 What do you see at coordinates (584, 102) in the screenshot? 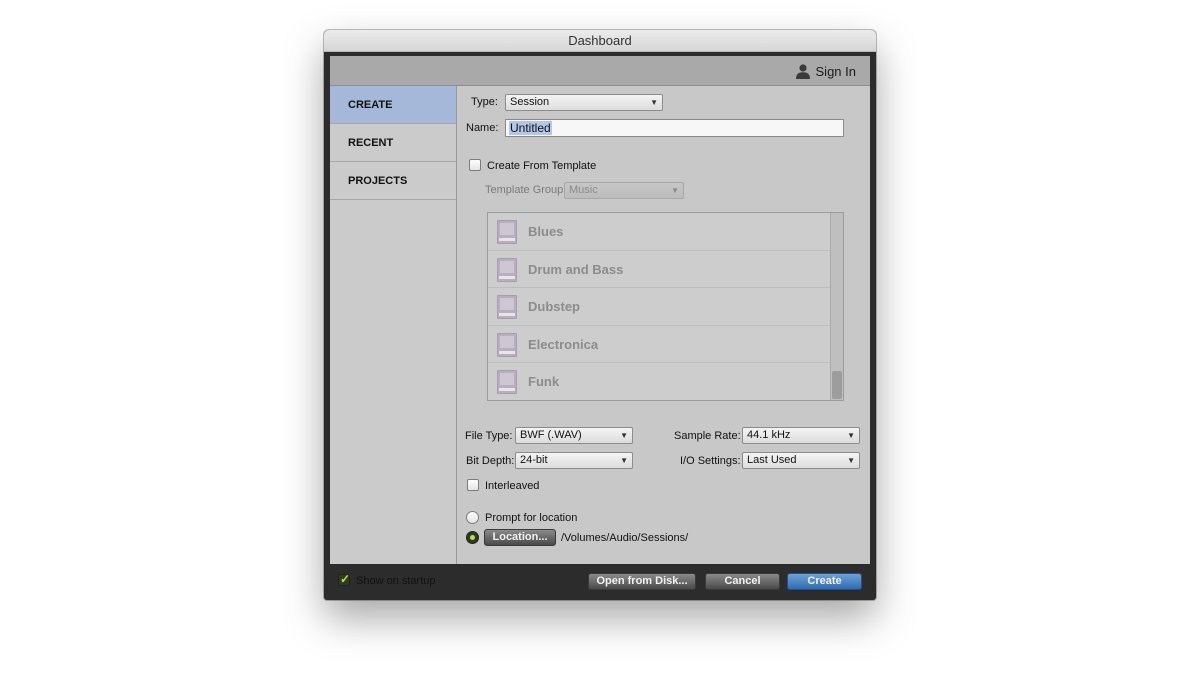
I see `type-select: Session ▼` at bounding box center [584, 102].